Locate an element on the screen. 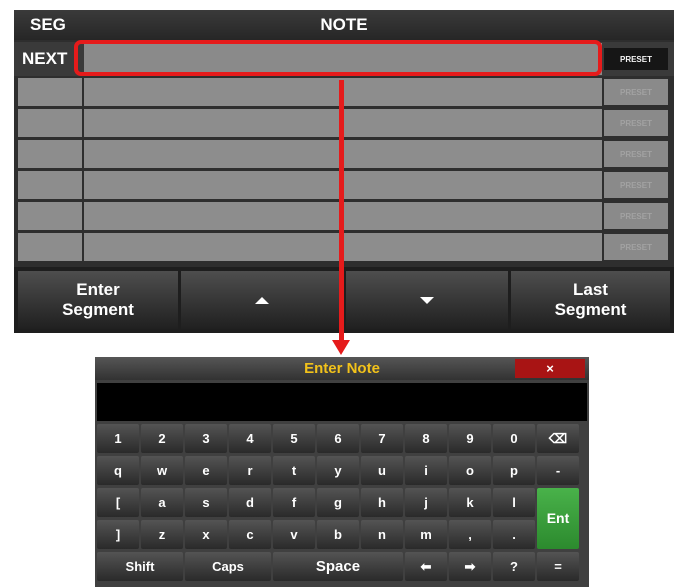  preset-button: PRESET is located at coordinates (636, 59).